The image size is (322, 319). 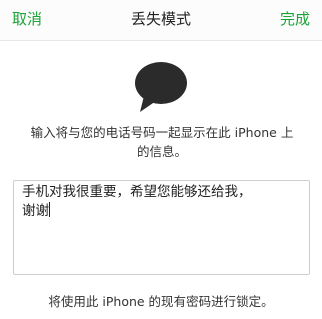 What do you see at coordinates (161, 301) in the screenshot?
I see `passcode-note: 将使用此 iPhone 的现有密码进行锁定。` at bounding box center [161, 301].